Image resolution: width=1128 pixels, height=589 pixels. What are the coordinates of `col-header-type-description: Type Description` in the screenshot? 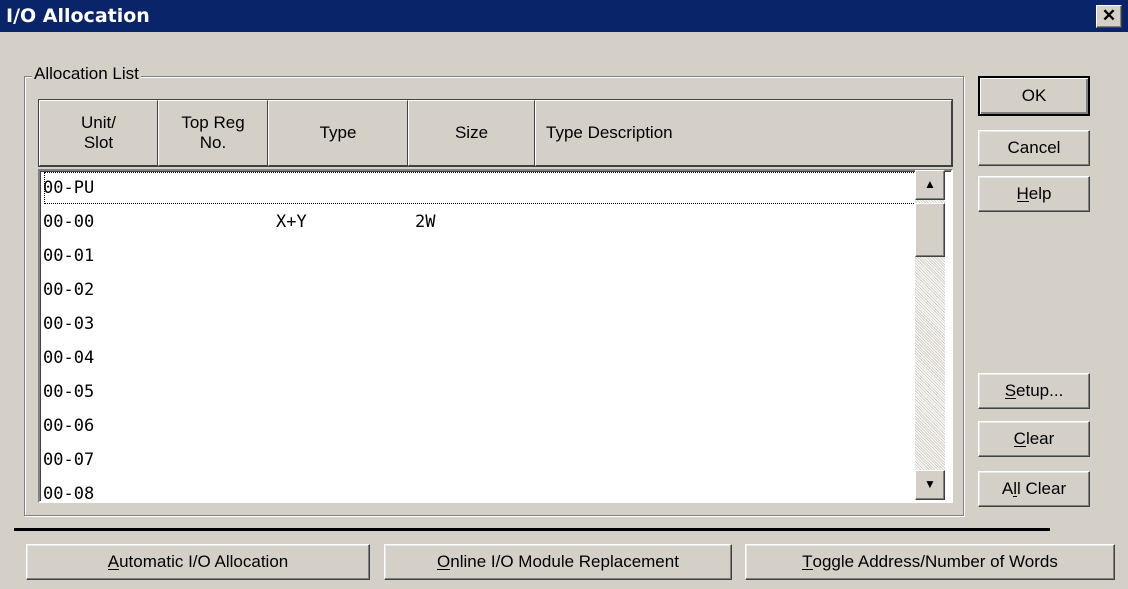 It's located at (743, 133).